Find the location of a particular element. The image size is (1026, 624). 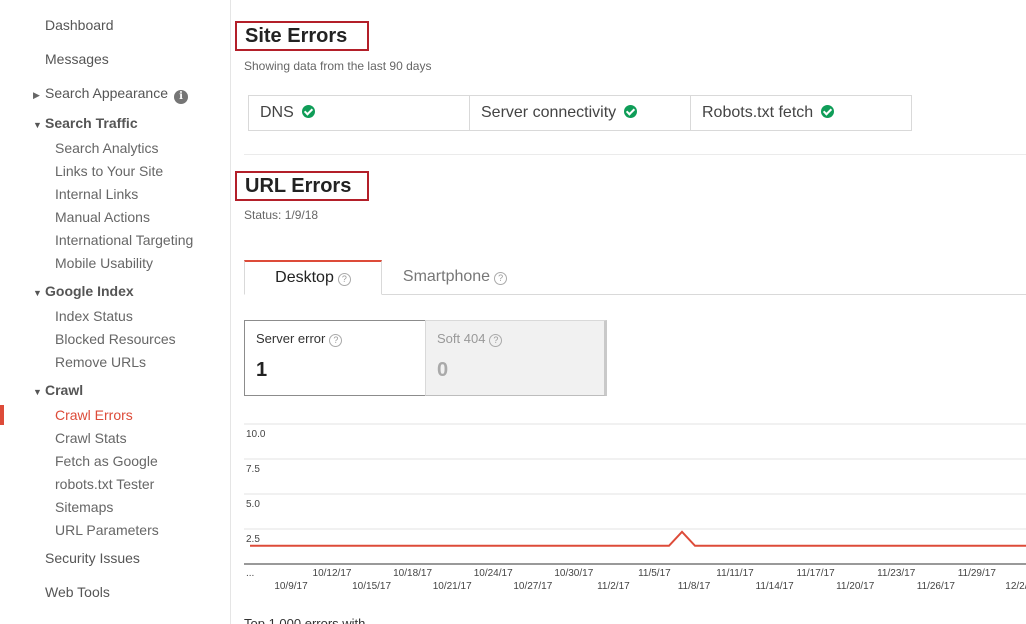

x-tick-label: 11/11/17 is located at coordinates (735, 573).